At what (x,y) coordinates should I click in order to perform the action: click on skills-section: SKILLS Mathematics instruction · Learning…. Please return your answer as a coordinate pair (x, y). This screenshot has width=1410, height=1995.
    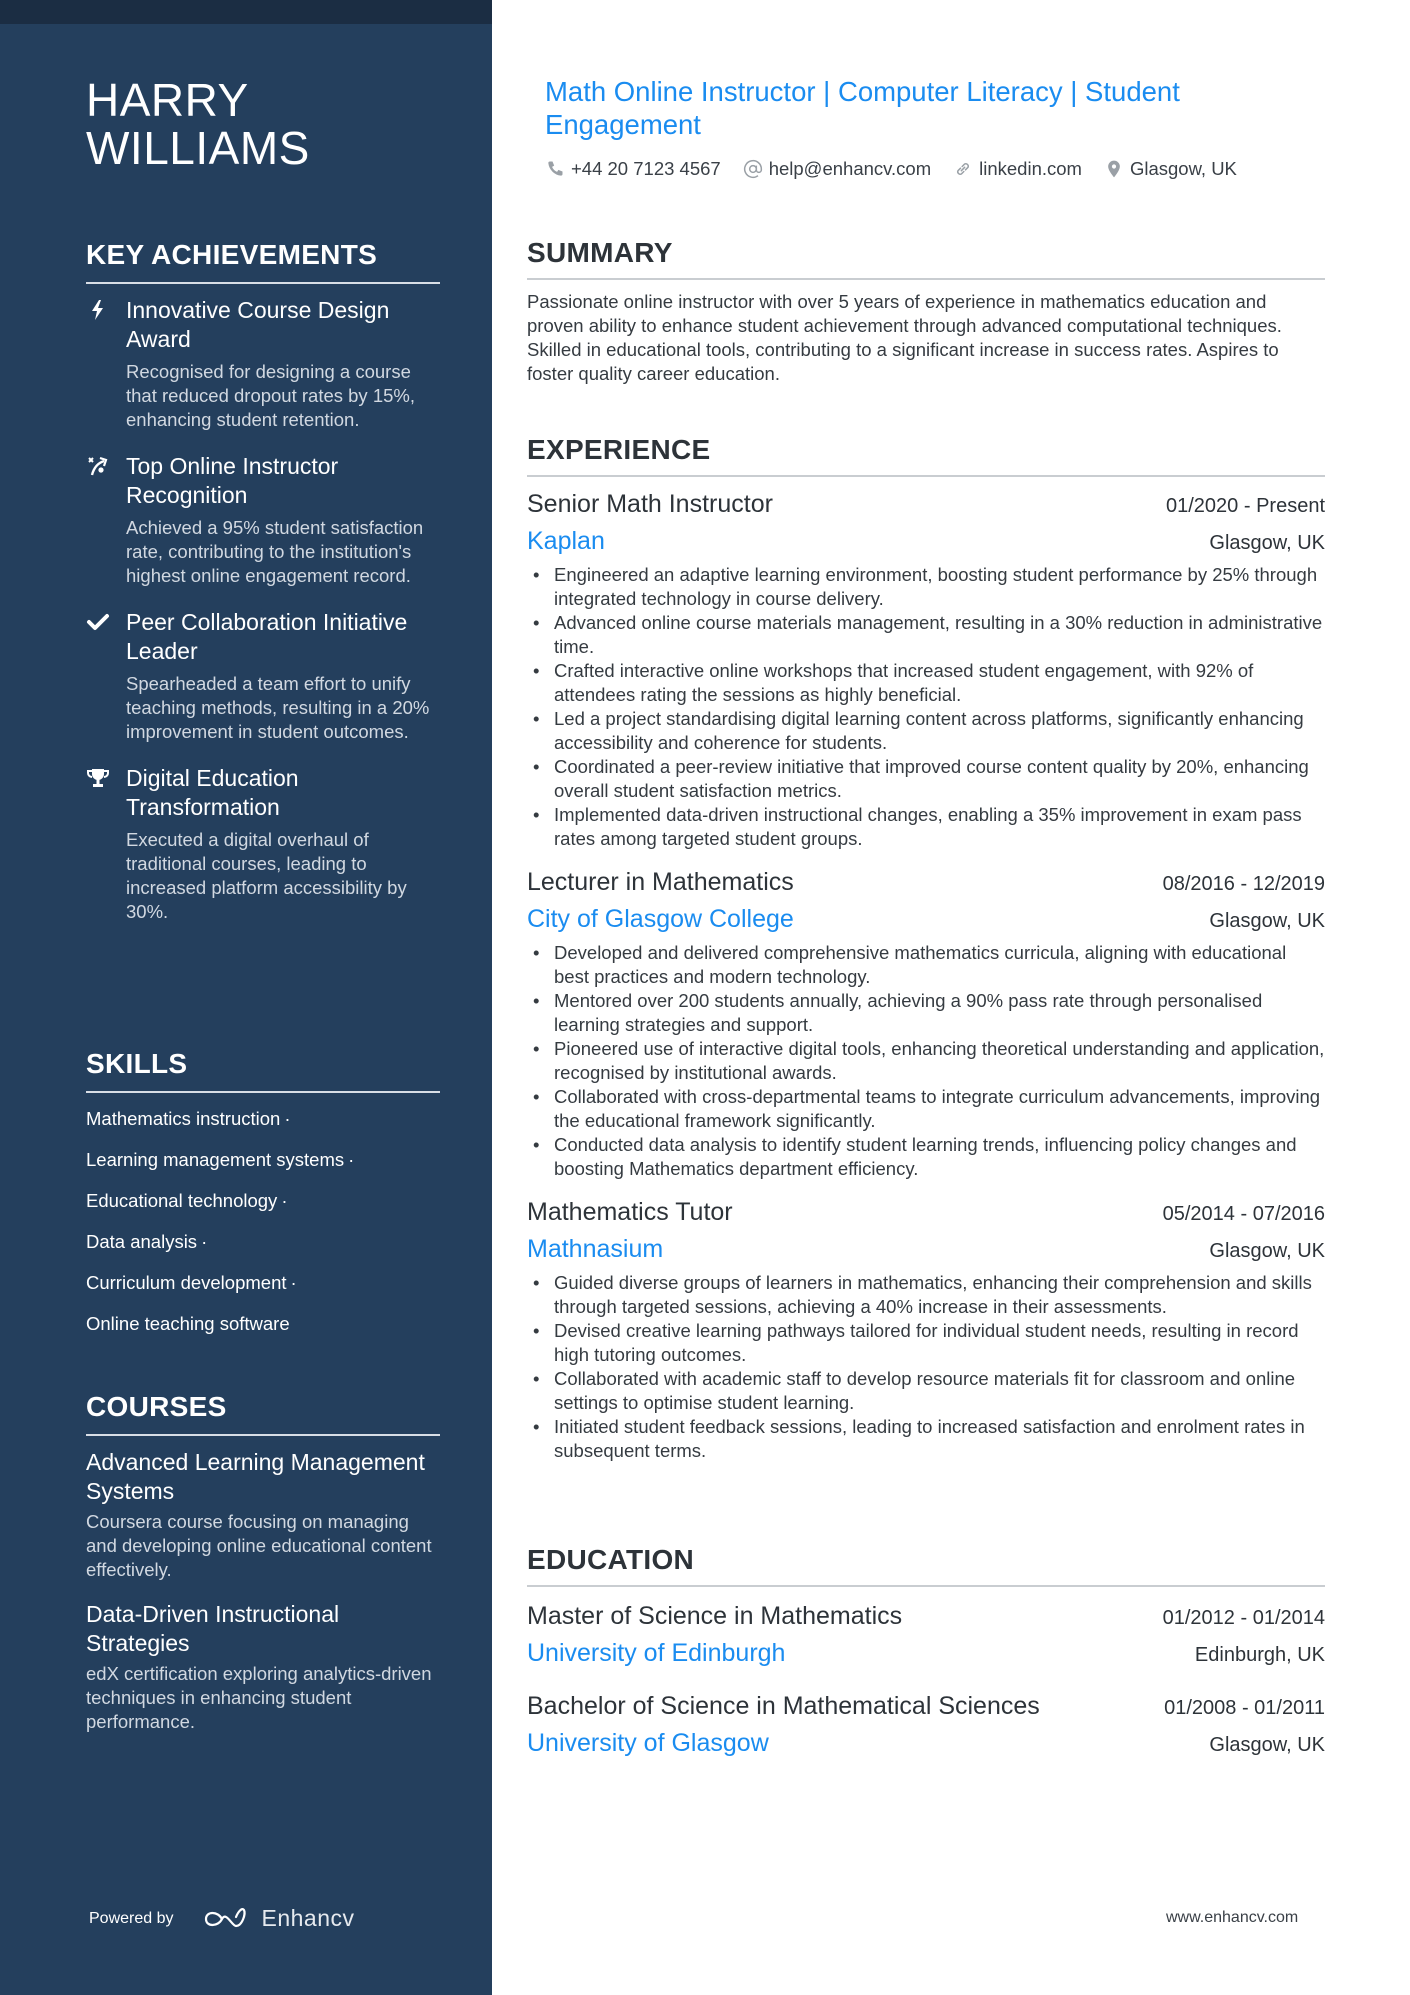
    Looking at the image, I should click on (263, 1191).